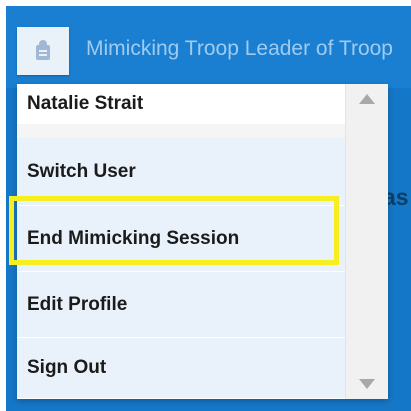 Image resolution: width=411 pixels, height=411 pixels. I want to click on menu-item-end-mimicking-session: End Mimicking Session, so click(181, 239).